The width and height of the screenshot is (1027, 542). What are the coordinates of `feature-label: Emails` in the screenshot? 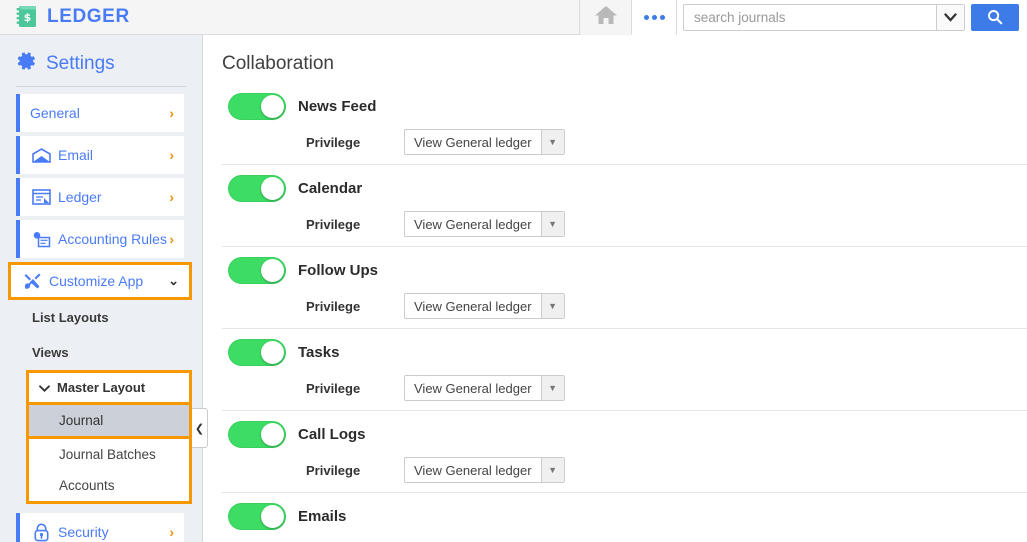 It's located at (322, 516).